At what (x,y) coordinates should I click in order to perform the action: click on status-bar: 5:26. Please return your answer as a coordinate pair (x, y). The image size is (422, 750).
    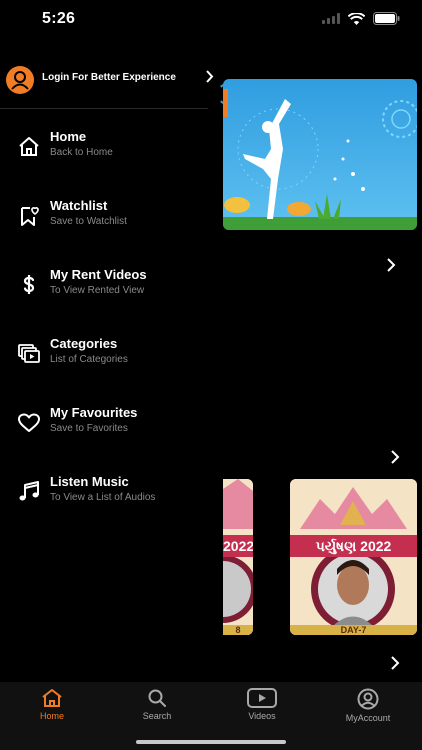
    Looking at the image, I should click on (211, 20).